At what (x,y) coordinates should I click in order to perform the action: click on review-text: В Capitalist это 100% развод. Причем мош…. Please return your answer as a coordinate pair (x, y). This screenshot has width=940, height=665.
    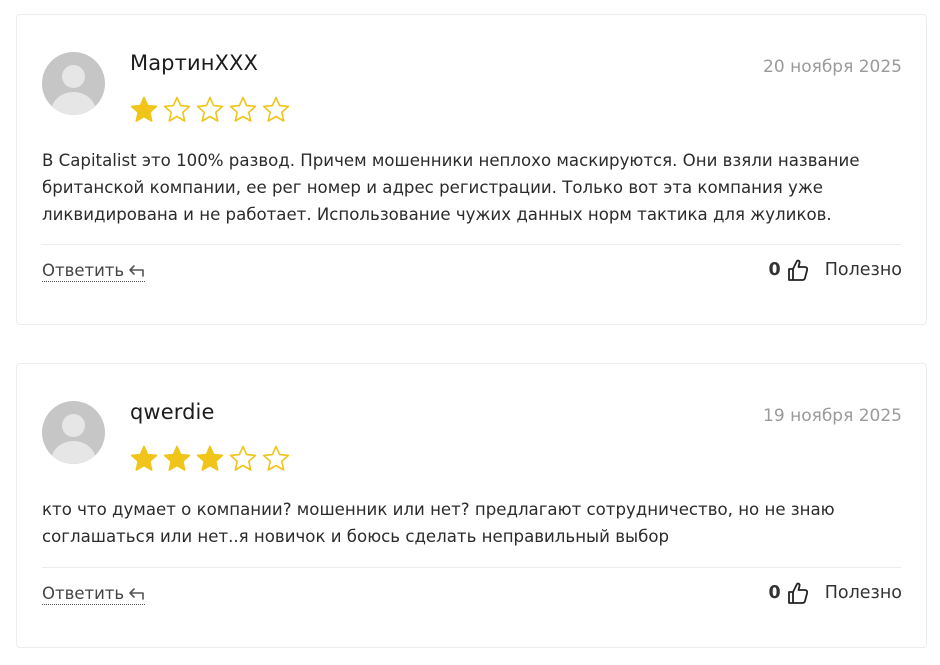
    Looking at the image, I should click on (451, 187).